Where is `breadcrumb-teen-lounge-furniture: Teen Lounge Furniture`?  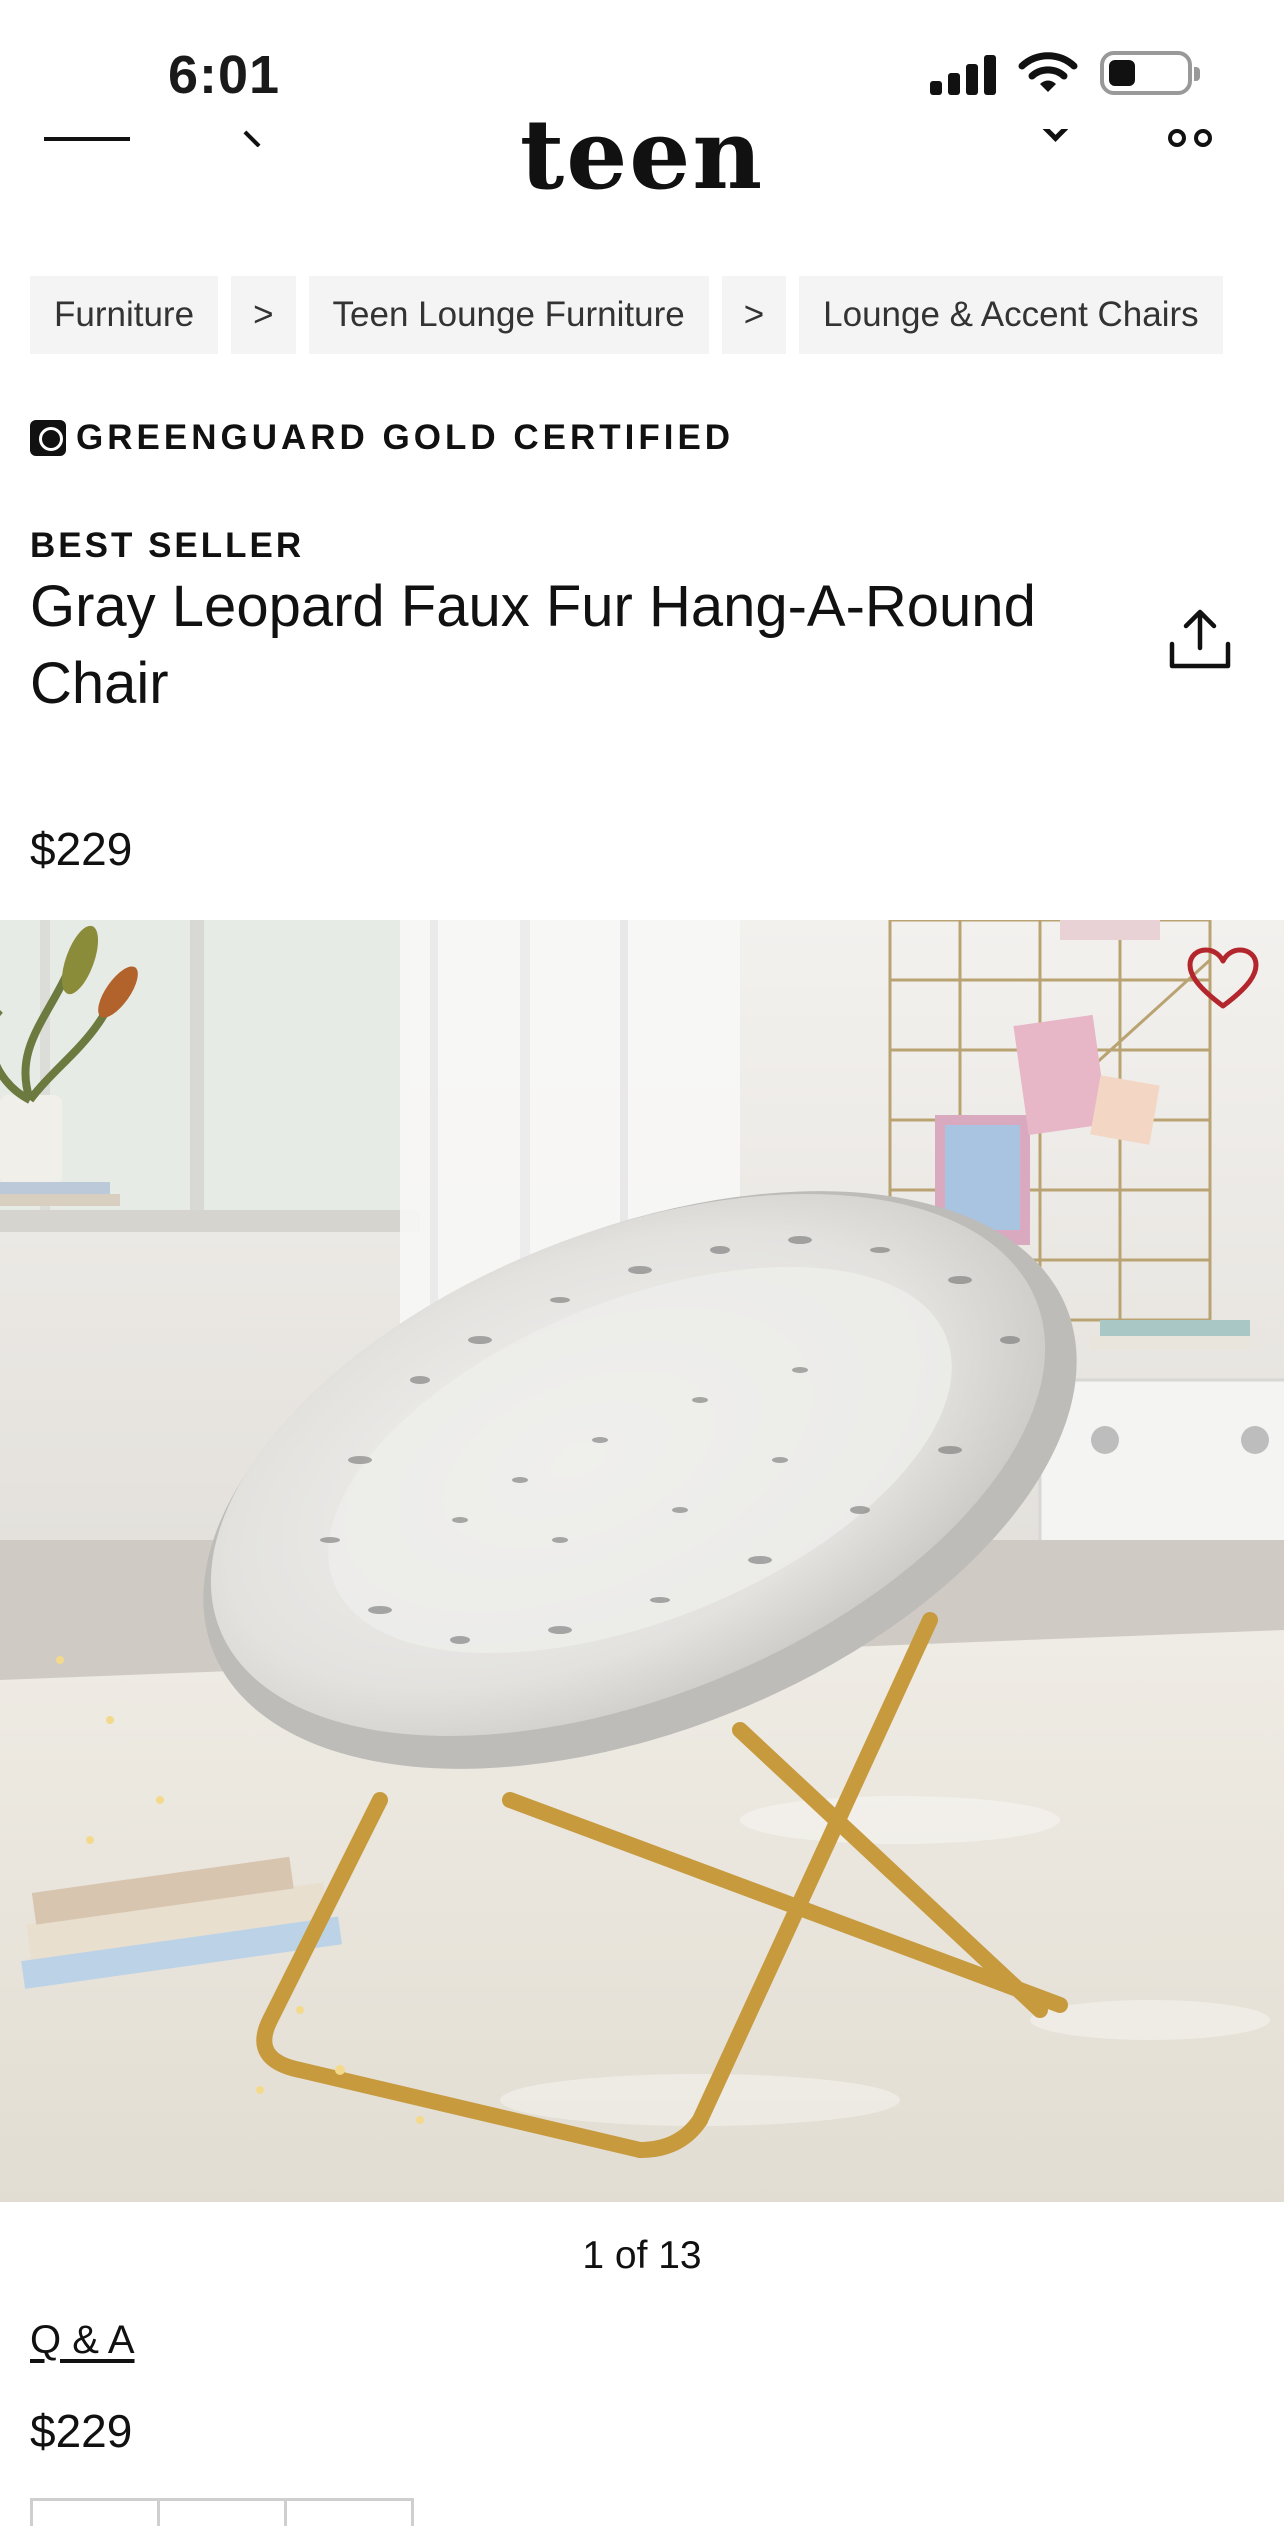
breadcrumb-teen-lounge-furniture: Teen Lounge Furniture is located at coordinates (508, 315).